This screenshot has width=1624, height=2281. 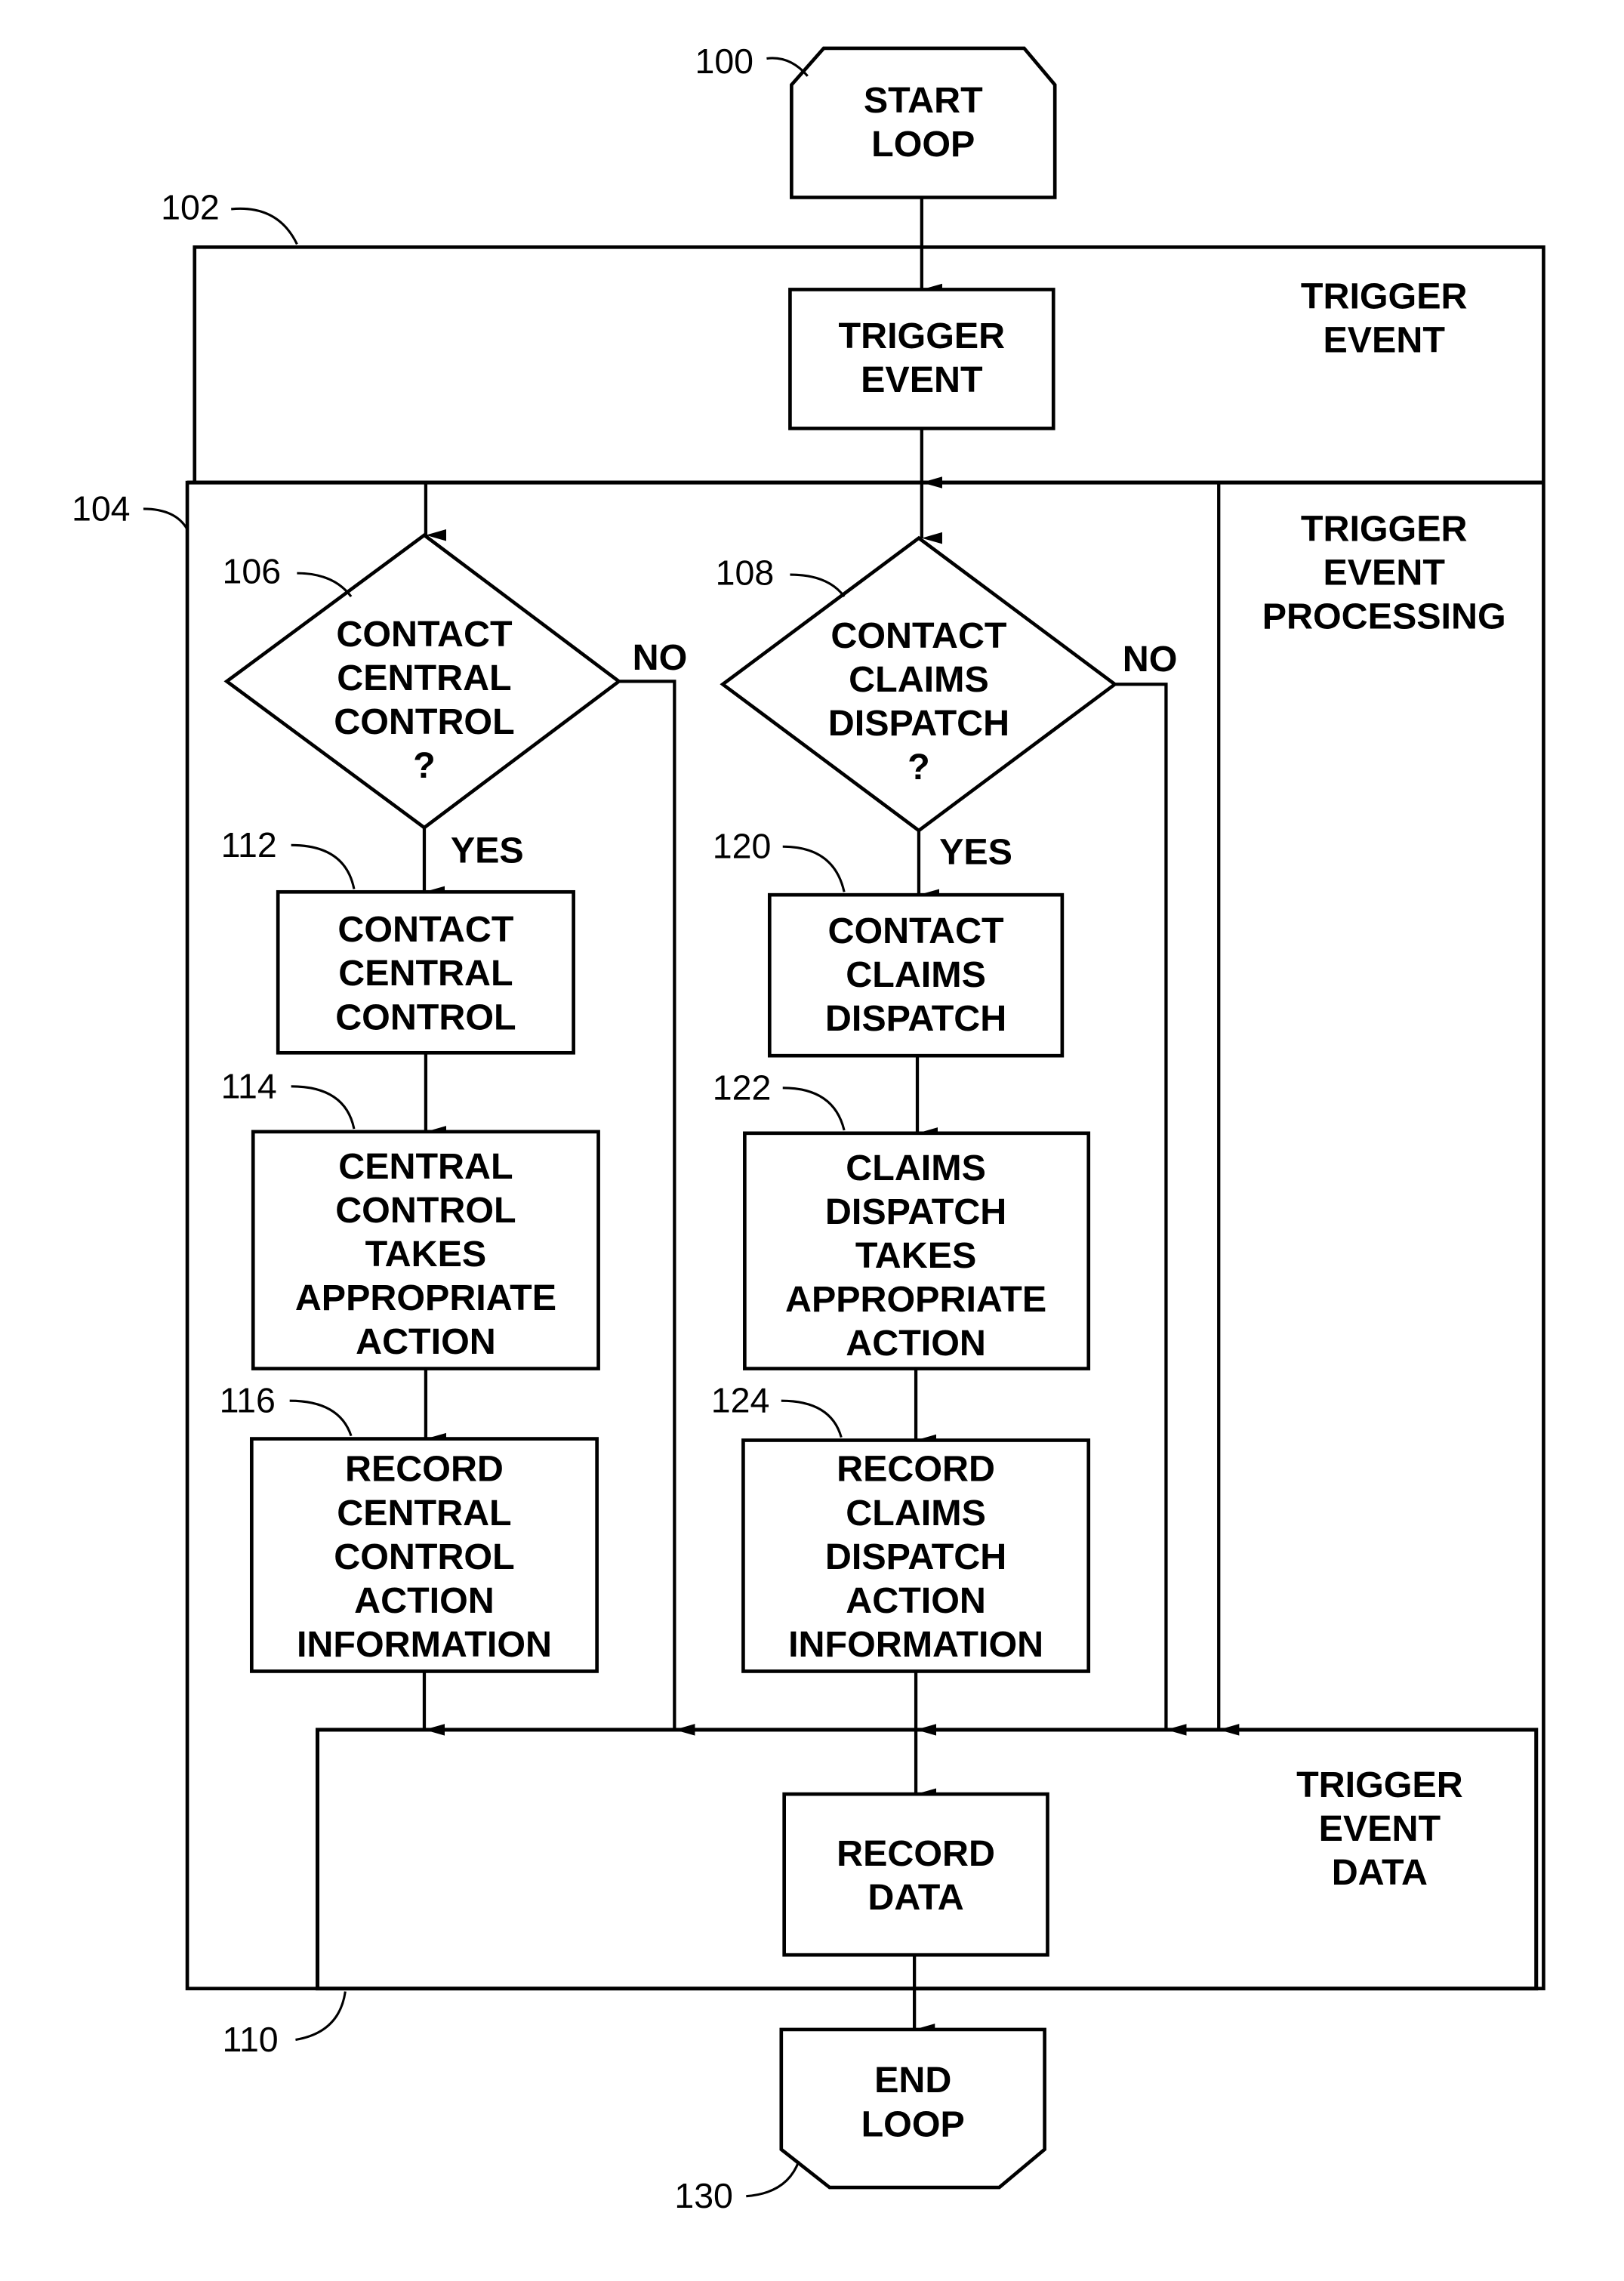 I want to click on record-data-box: RECORD DATA, so click(x=916, y=1874).